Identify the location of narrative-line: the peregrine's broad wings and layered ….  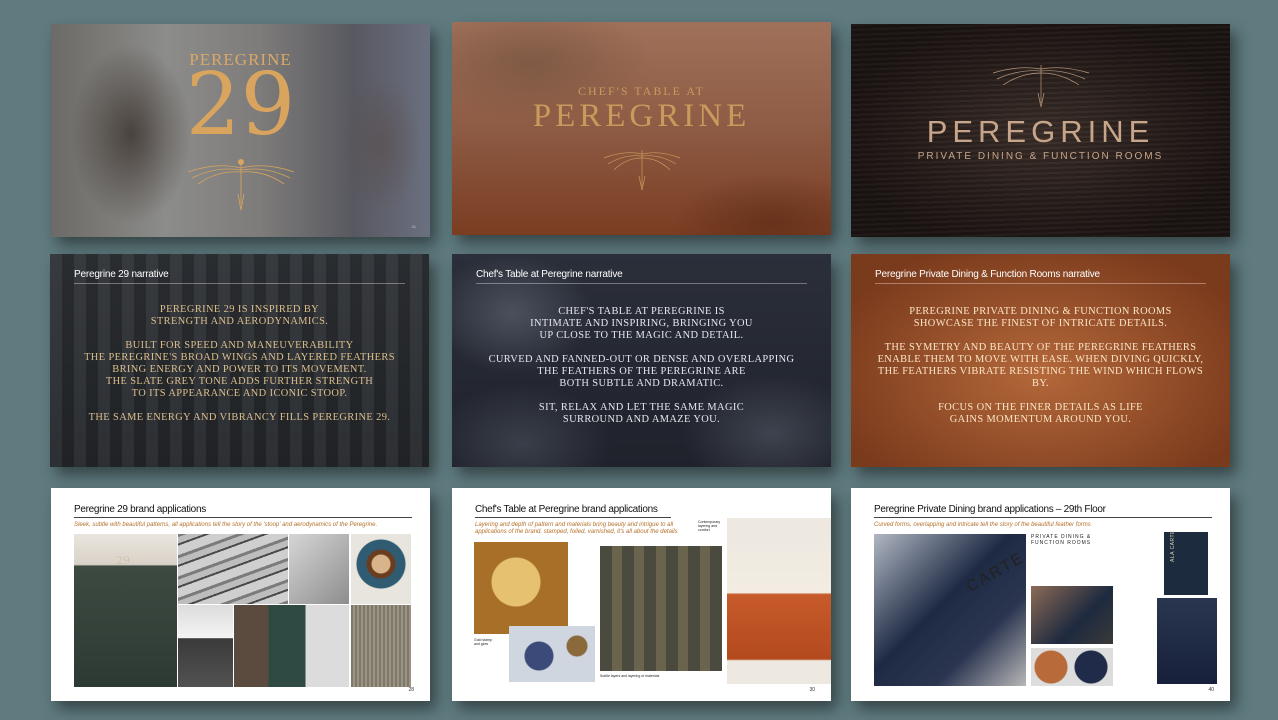
(239, 357).